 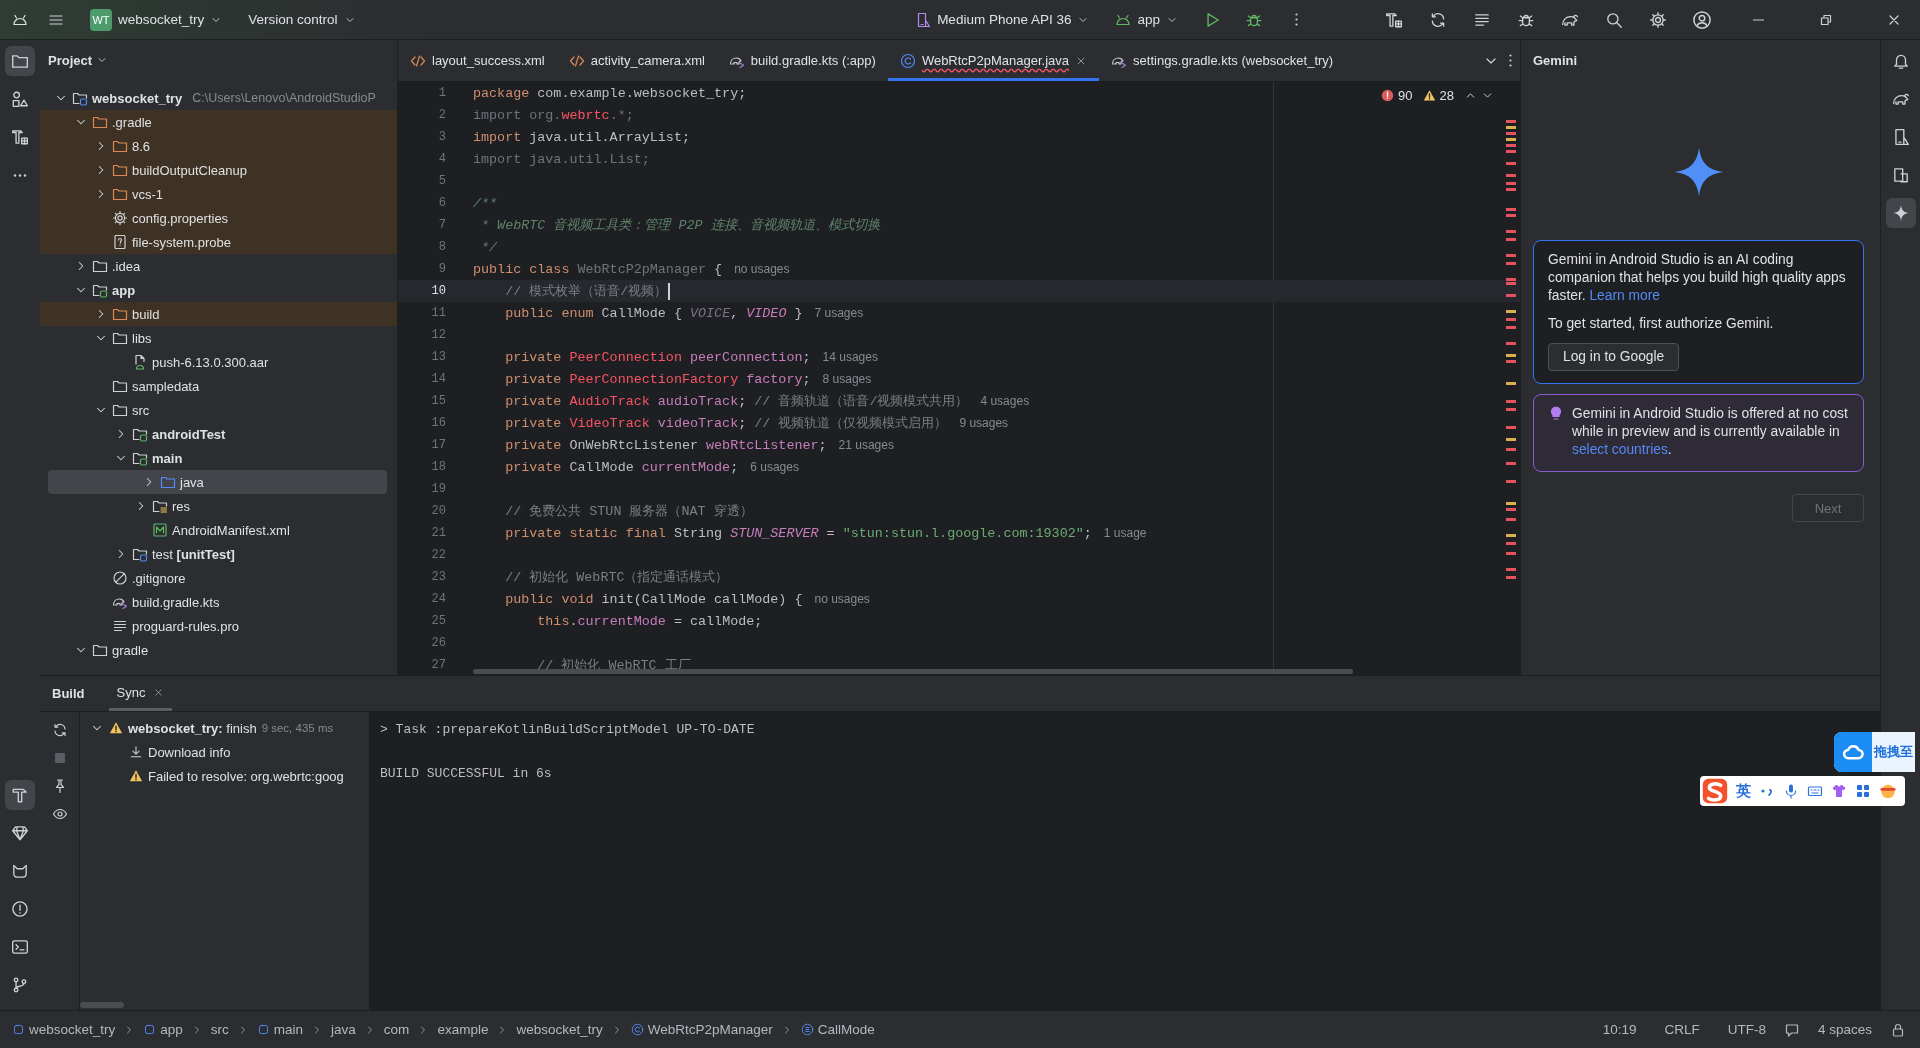 I want to click on usage-hint: 8 usages, so click(x=847, y=379).